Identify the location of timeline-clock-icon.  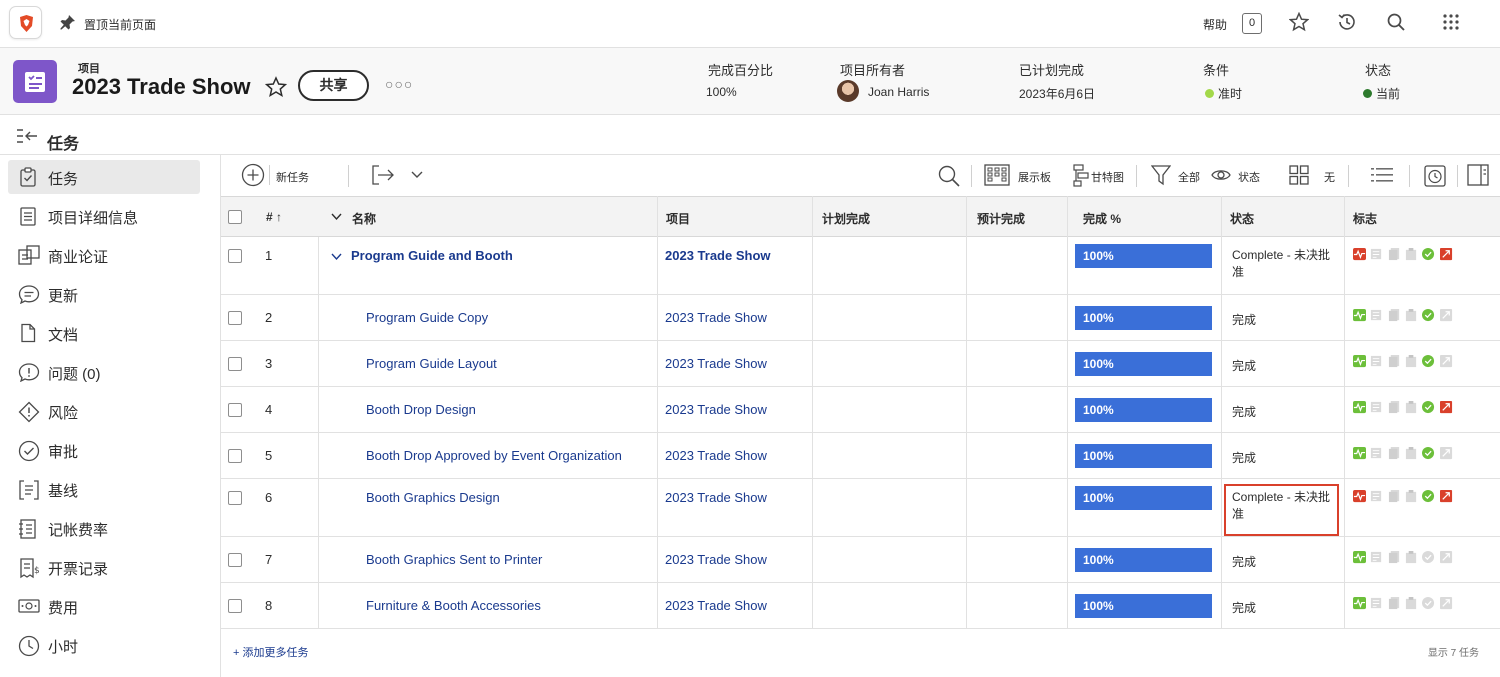
(1435, 176).